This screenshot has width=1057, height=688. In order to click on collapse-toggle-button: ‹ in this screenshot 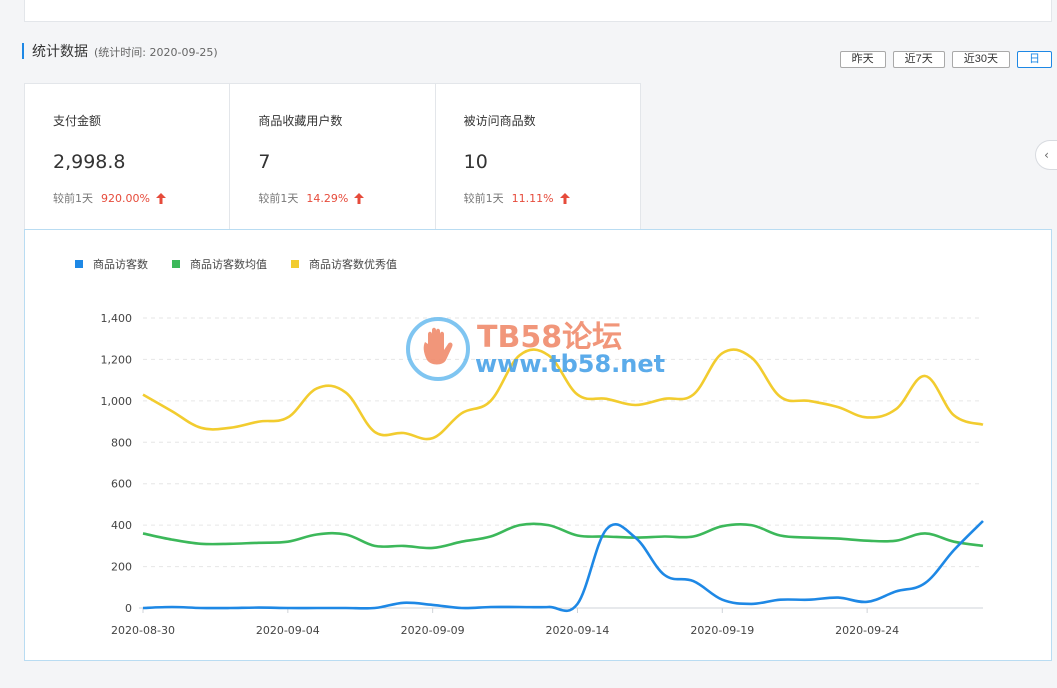, I will do `click(1046, 155)`.